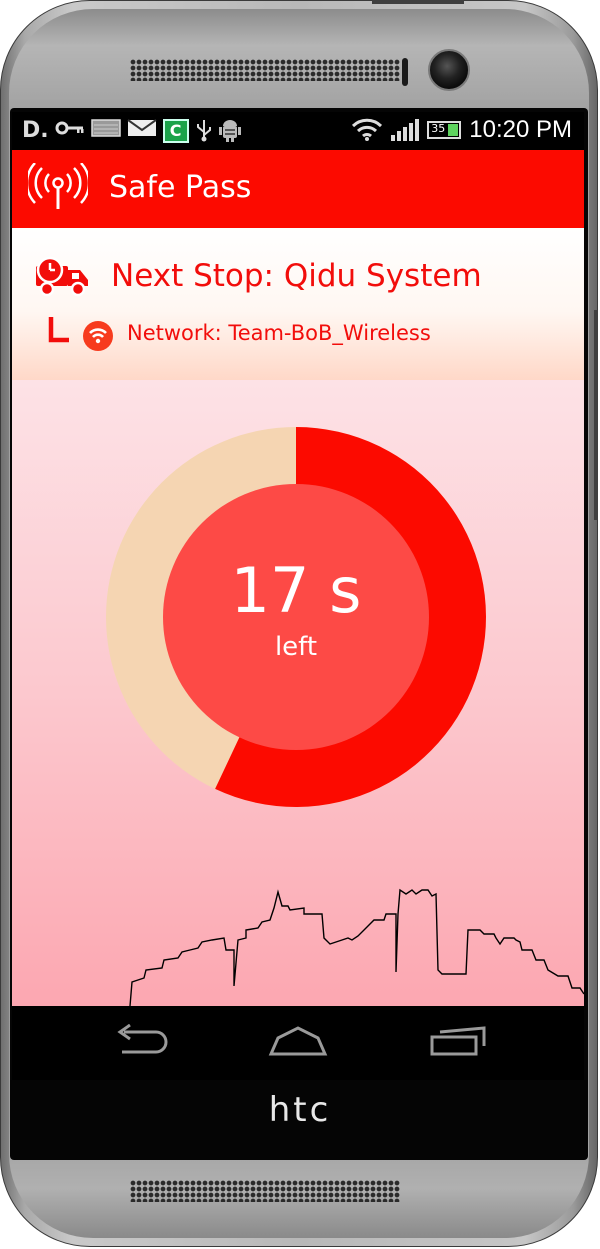 This screenshot has height=1249, width=600. Describe the element at coordinates (298, 189) in the screenshot. I see `app-bar: Safe Pass` at that location.